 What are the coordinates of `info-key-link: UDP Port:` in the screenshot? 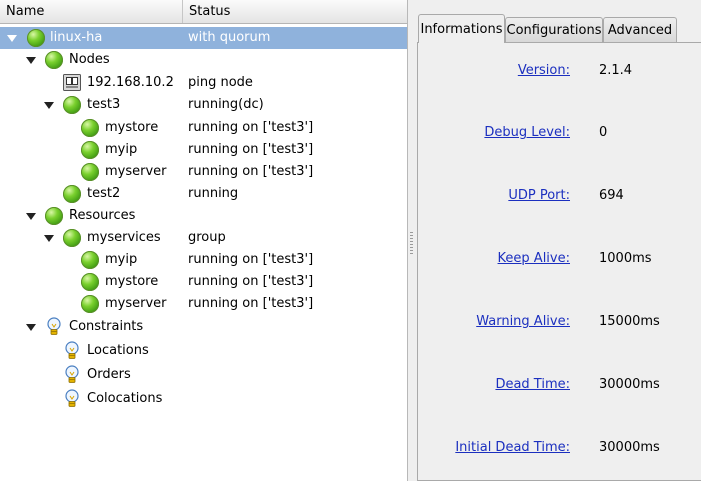 It's located at (539, 196).